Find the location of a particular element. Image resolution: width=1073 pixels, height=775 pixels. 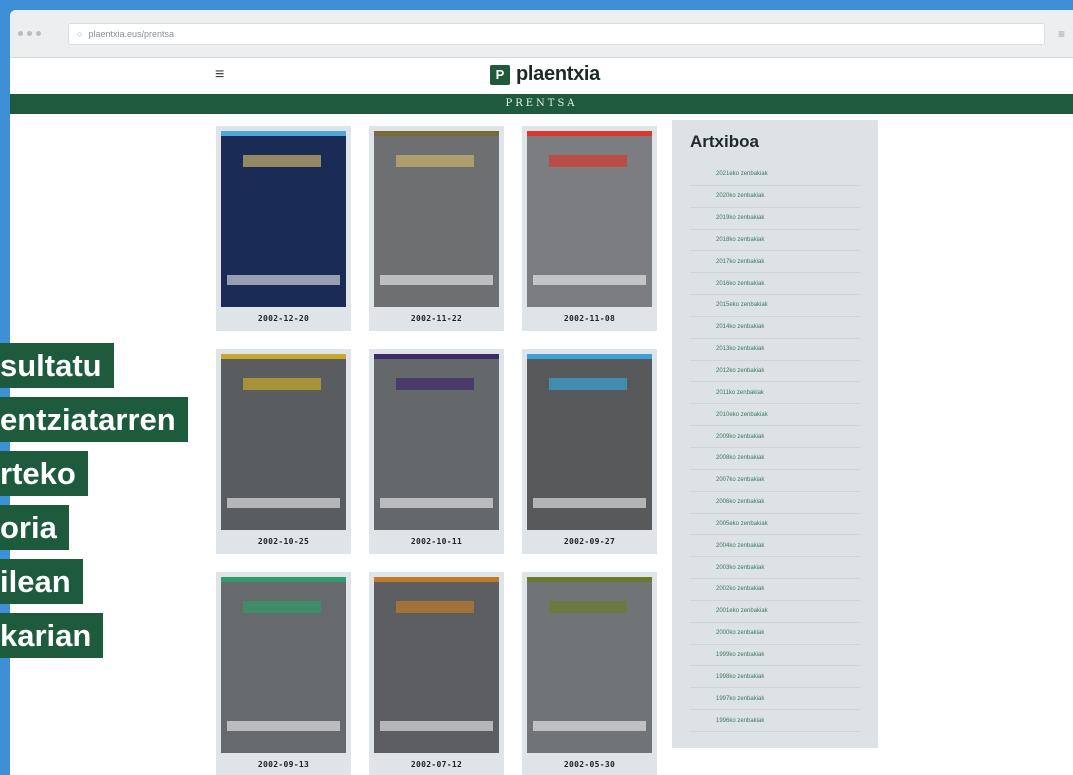

archive-year-link: 2014ko zenbakiak is located at coordinates (775, 328).